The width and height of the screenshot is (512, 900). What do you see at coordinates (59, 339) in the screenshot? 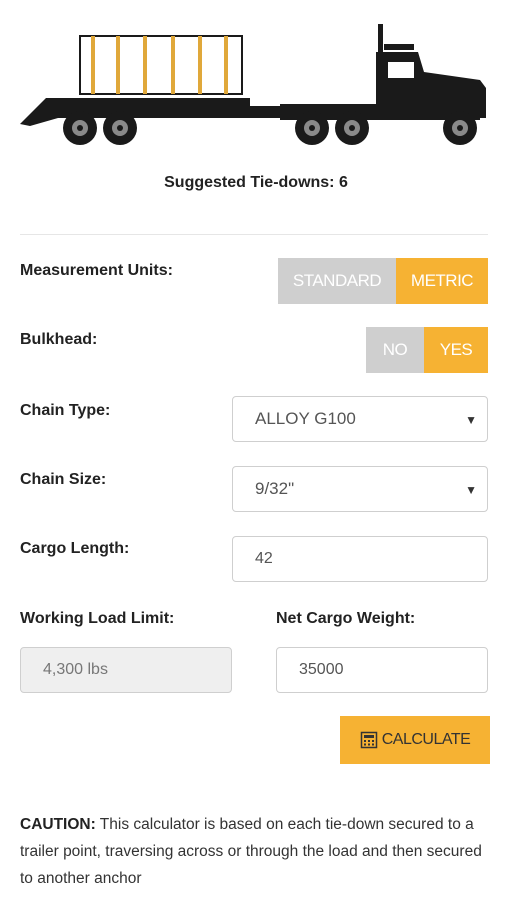
I see `bulkhead-label: Bulkhead:` at bounding box center [59, 339].